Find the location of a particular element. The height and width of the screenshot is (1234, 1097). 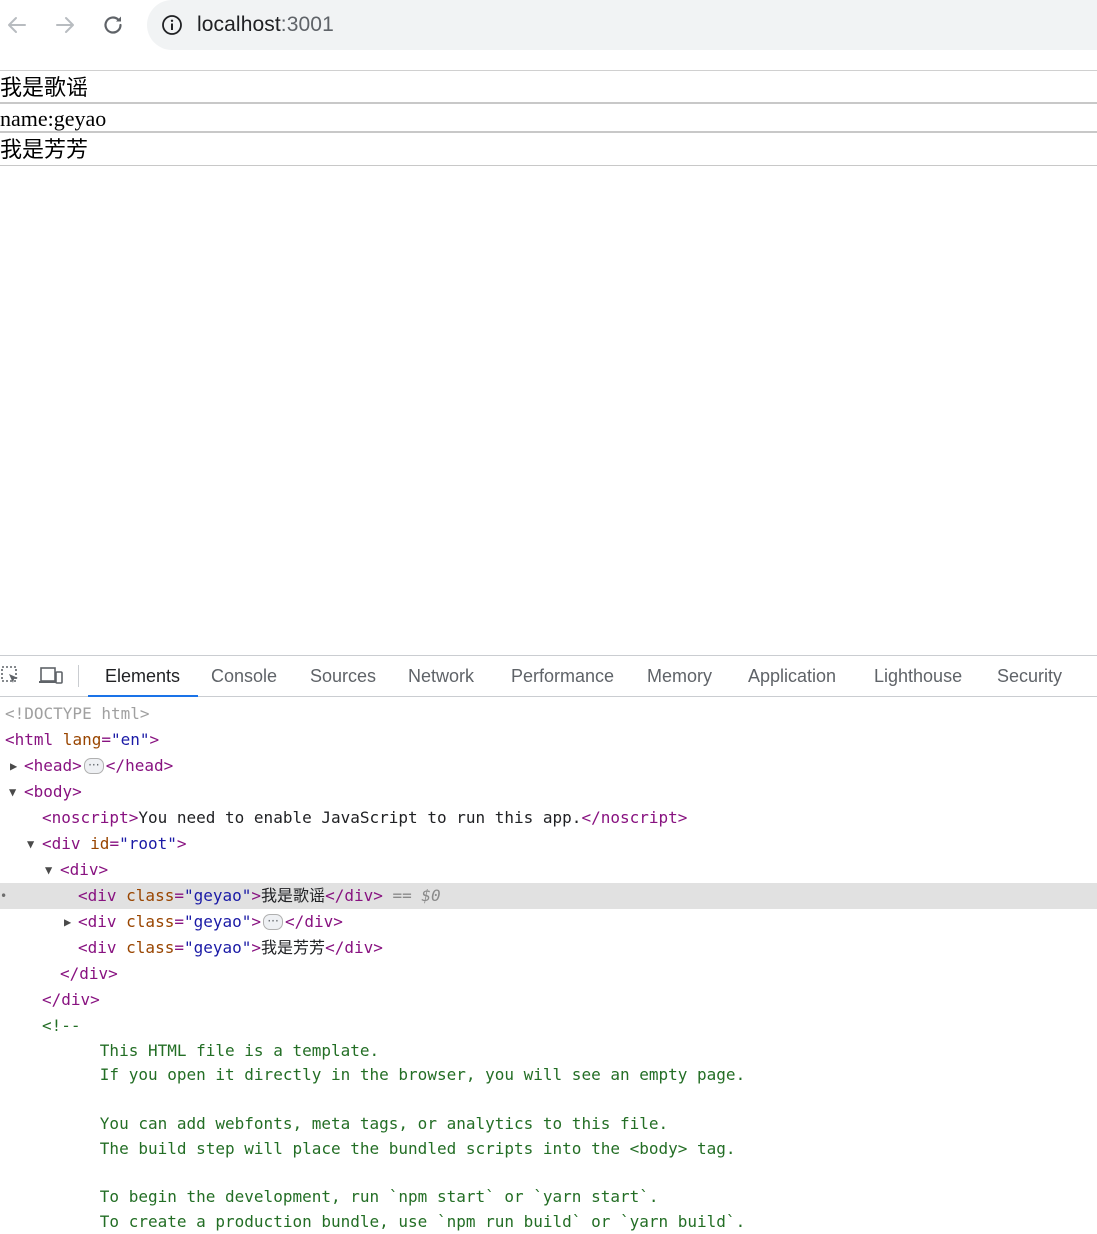

selected-marker: == $0 is located at coordinates (411, 895).